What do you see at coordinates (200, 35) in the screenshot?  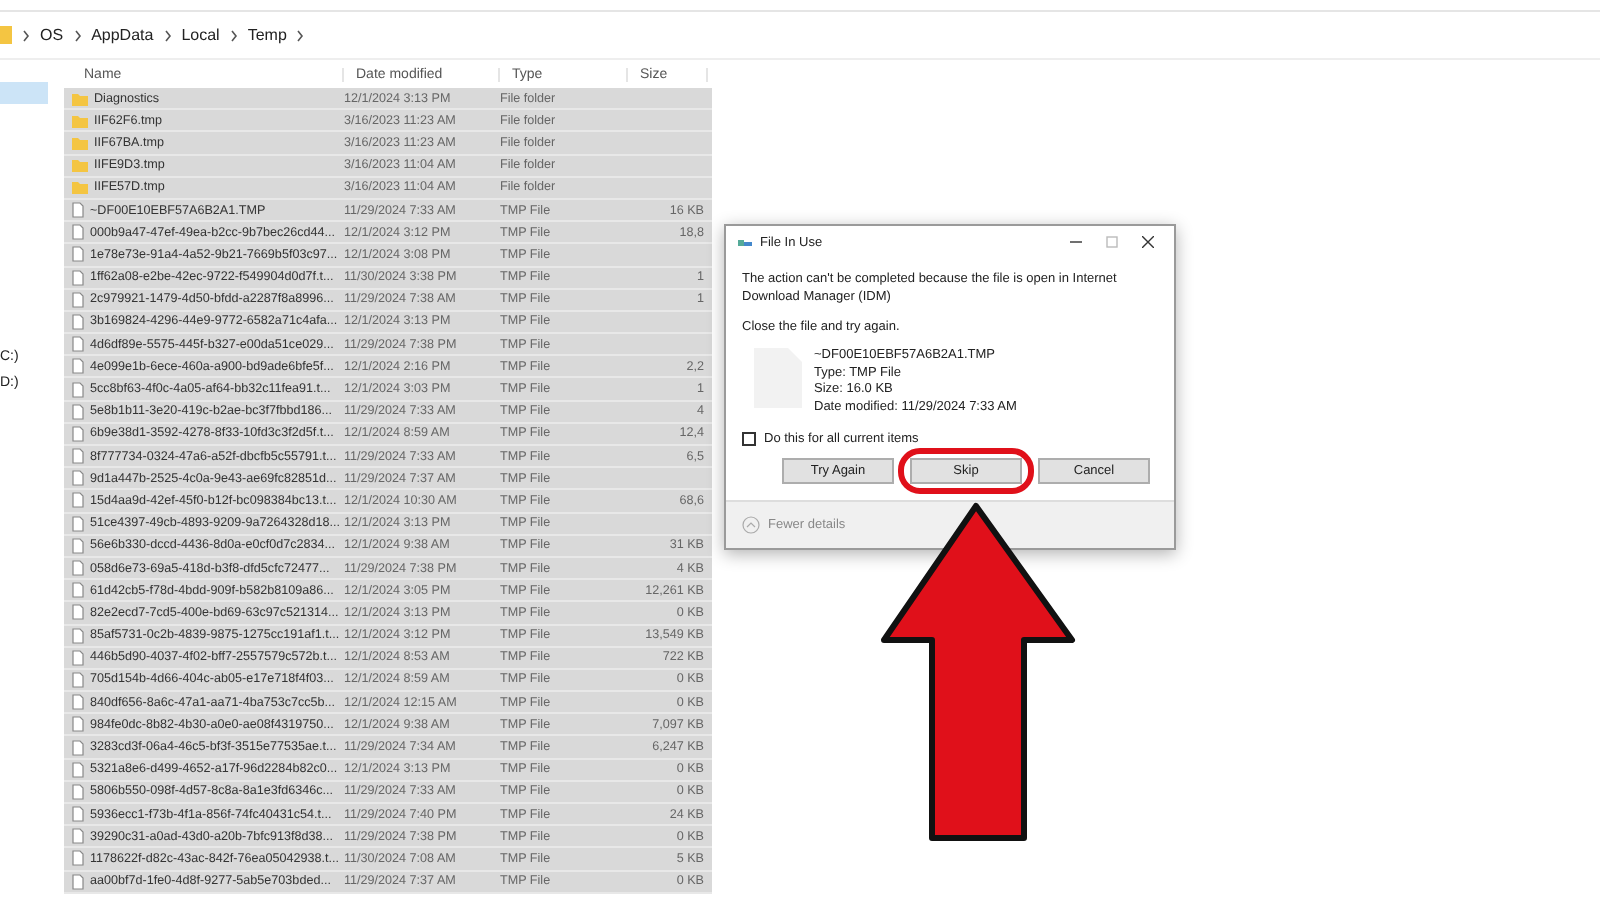 I see `breadcrumb: Local` at bounding box center [200, 35].